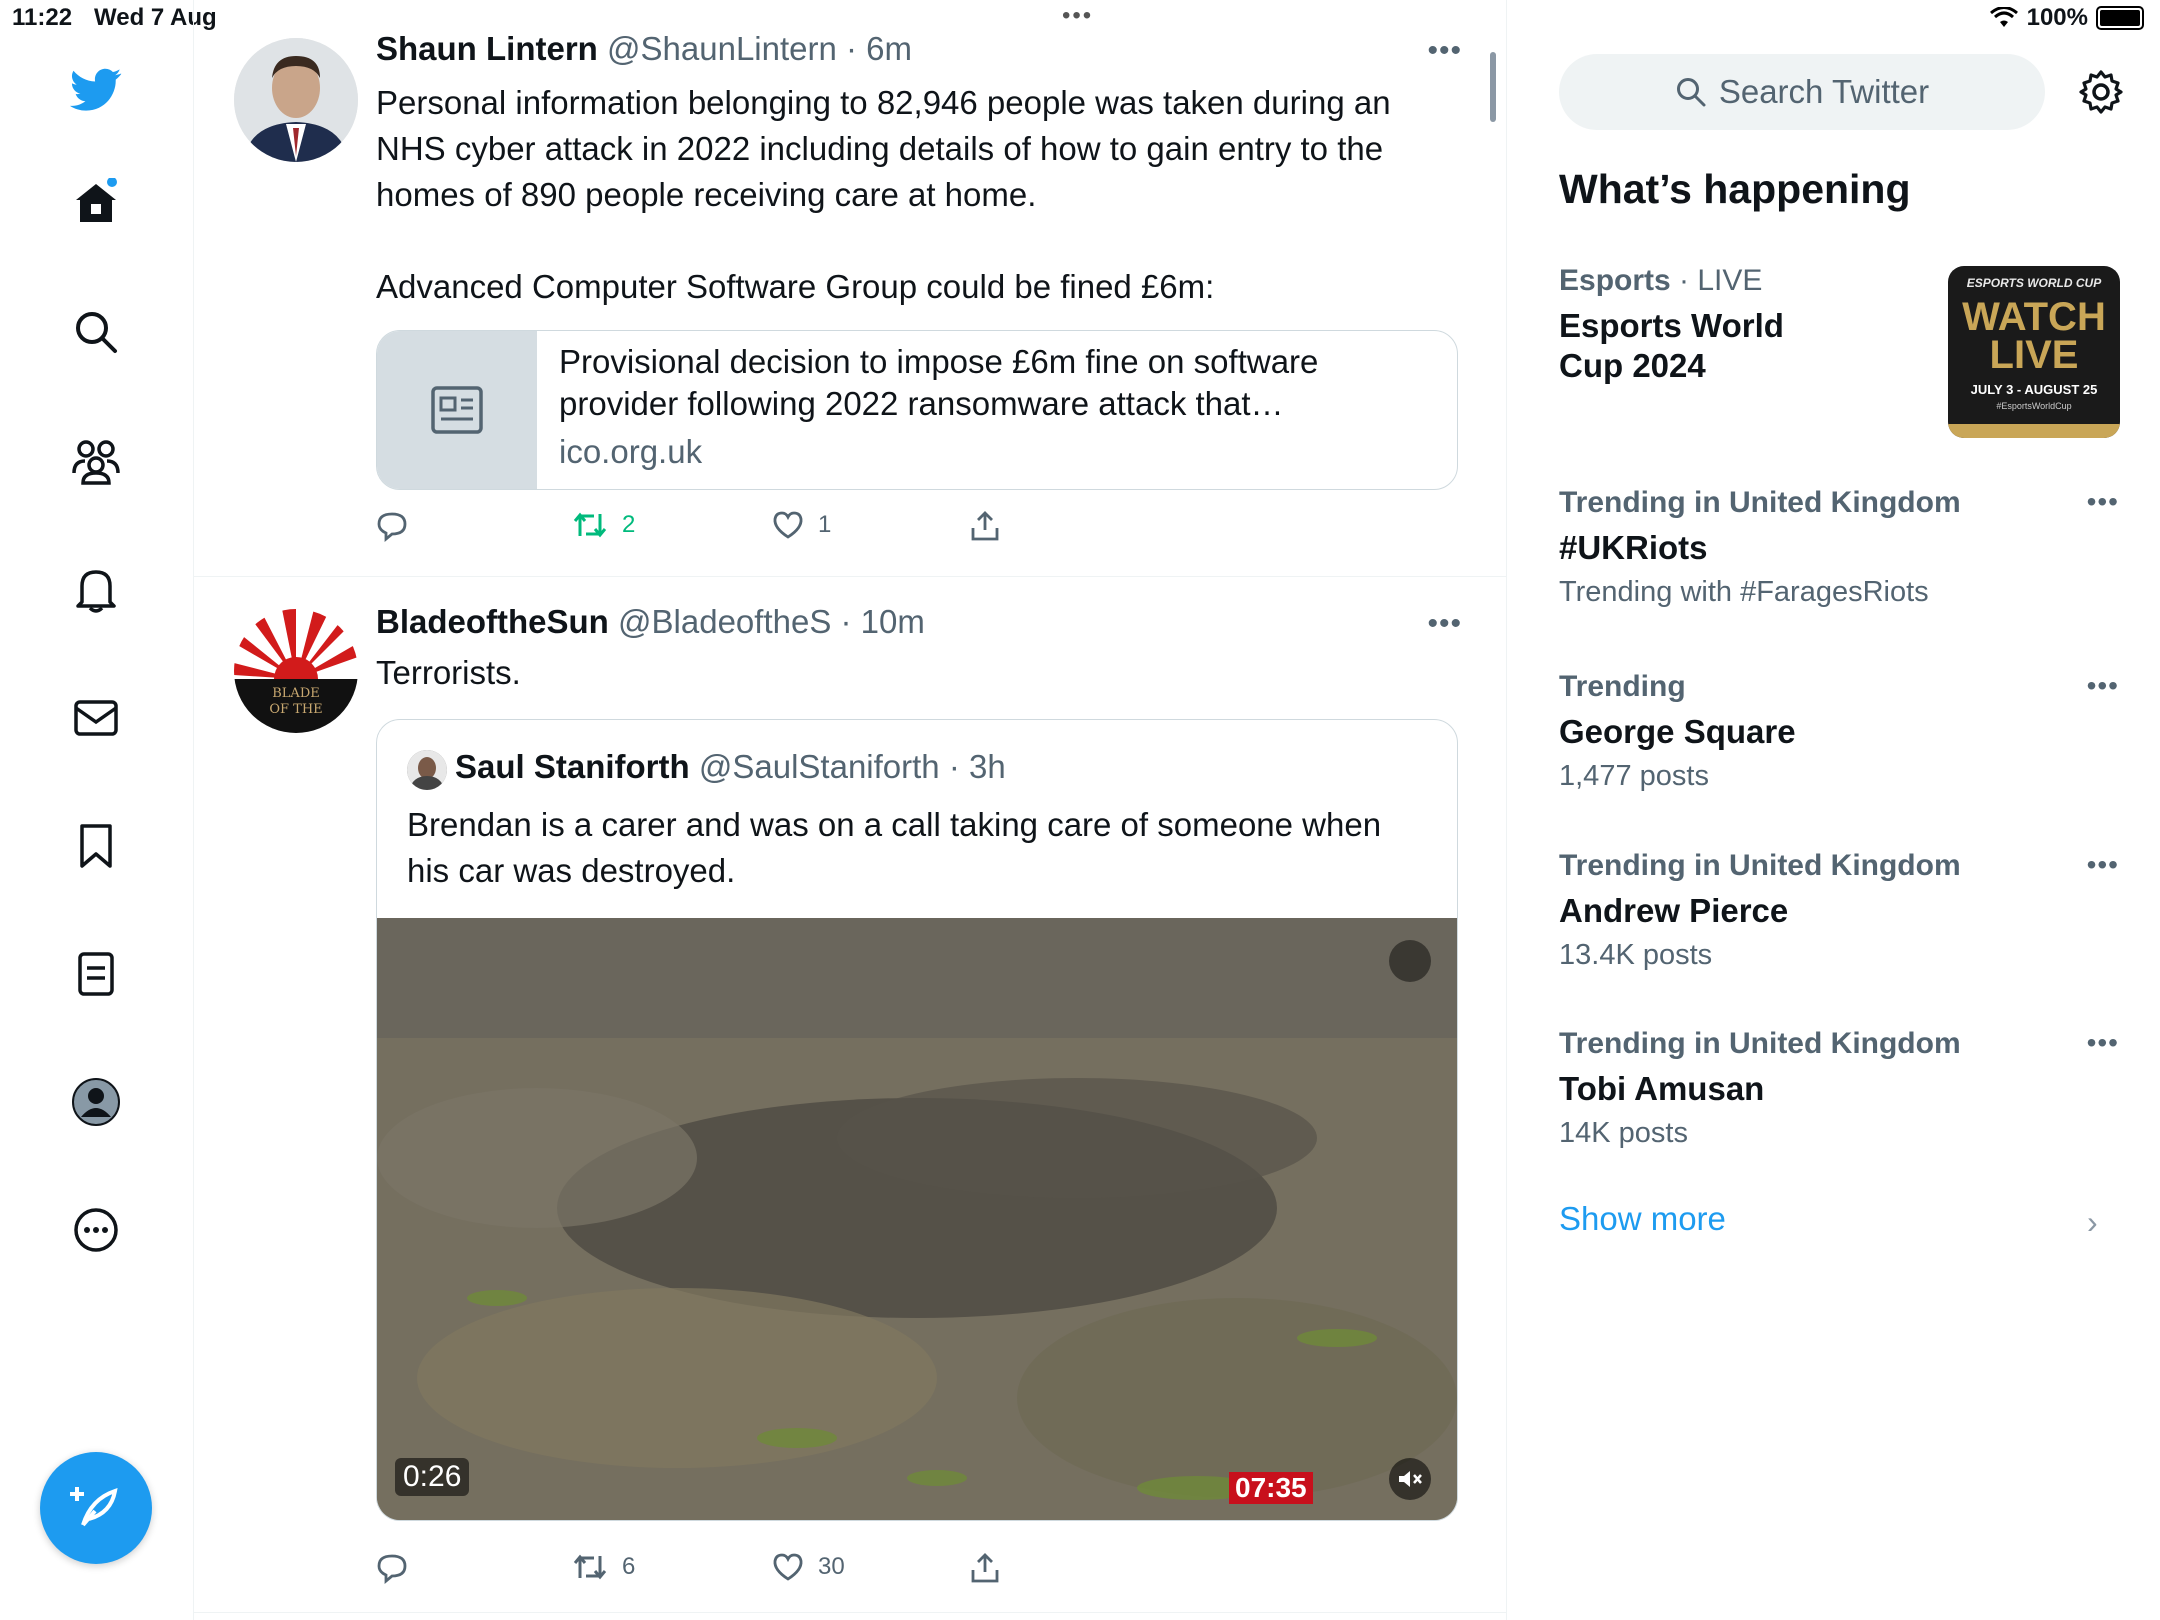 The image size is (2160, 1620). What do you see at coordinates (1677, 731) in the screenshot?
I see `trend-name: George Square` at bounding box center [1677, 731].